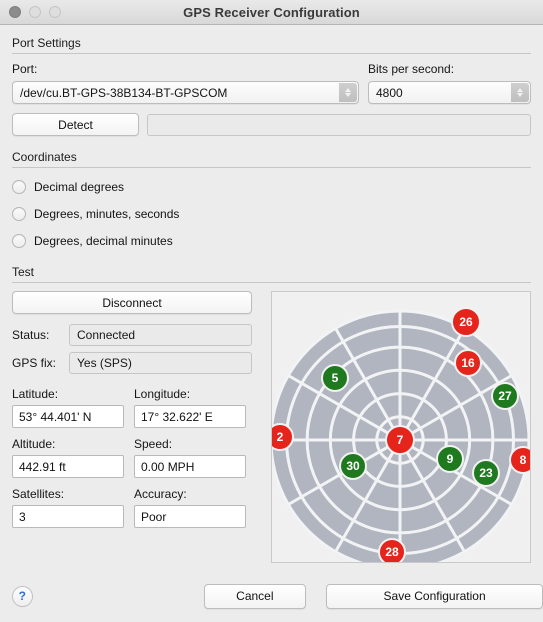 The height and width of the screenshot is (622, 543). I want to click on disconnect-button: Disconnect, so click(132, 302).